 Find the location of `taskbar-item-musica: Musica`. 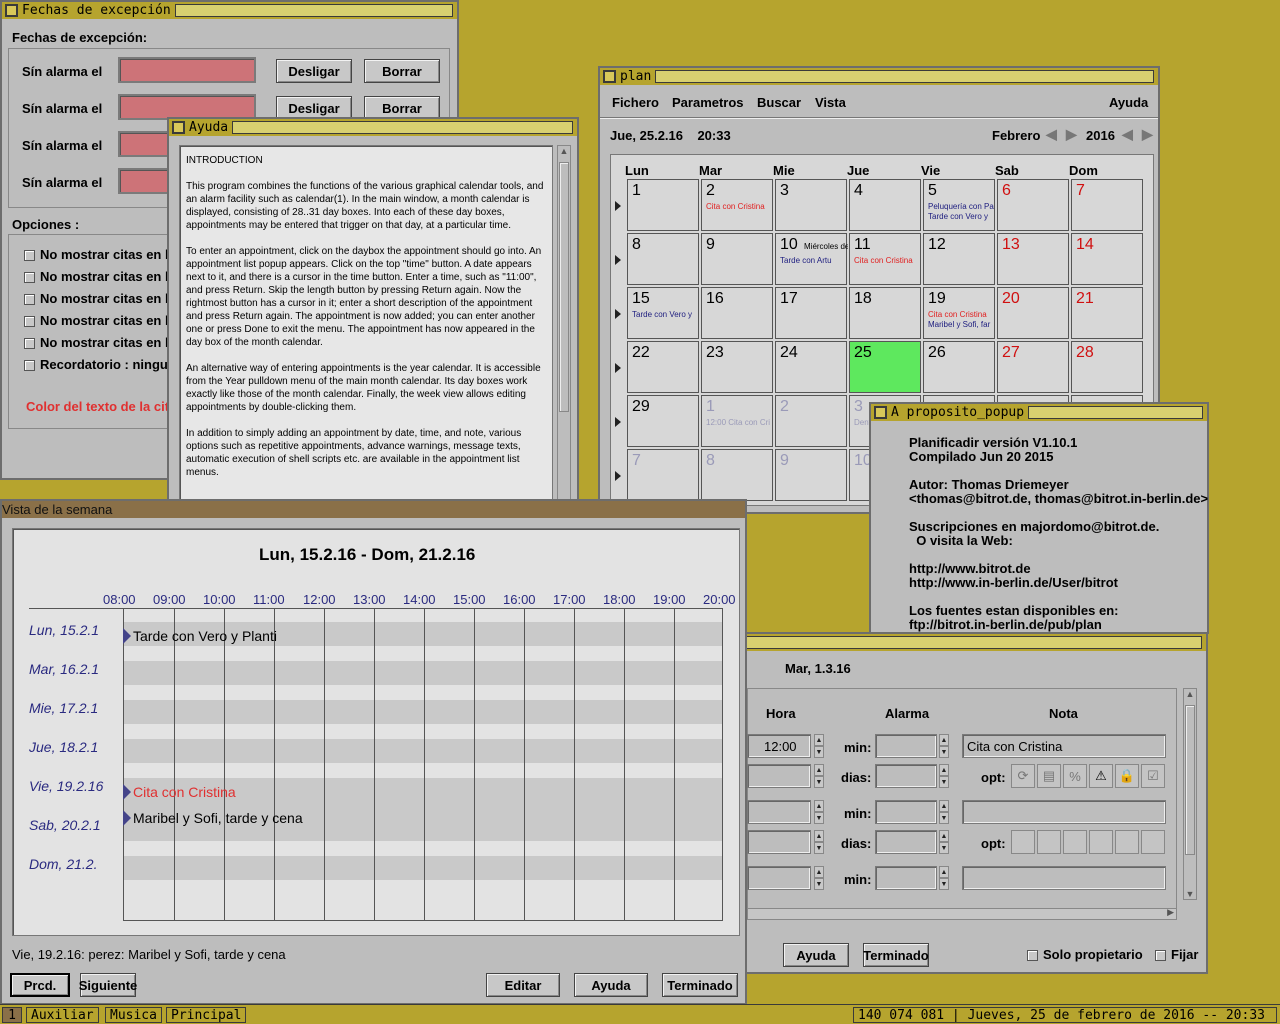

taskbar-item-musica: Musica is located at coordinates (133, 1015).